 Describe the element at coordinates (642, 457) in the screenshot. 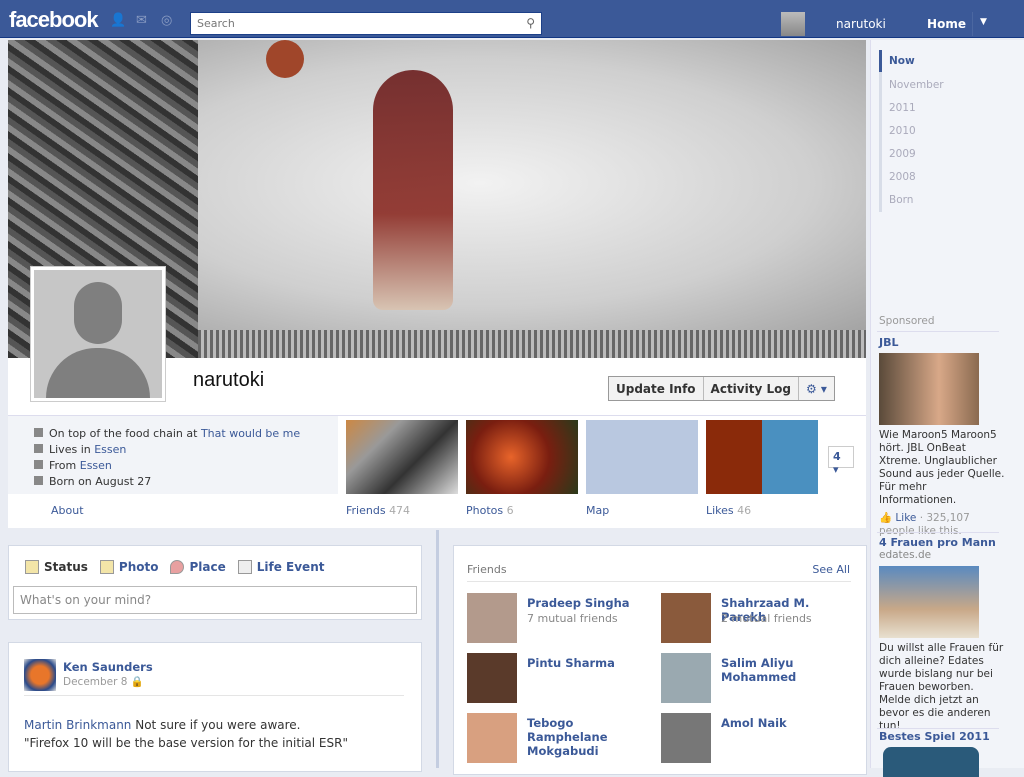

I see `map-tile` at that location.